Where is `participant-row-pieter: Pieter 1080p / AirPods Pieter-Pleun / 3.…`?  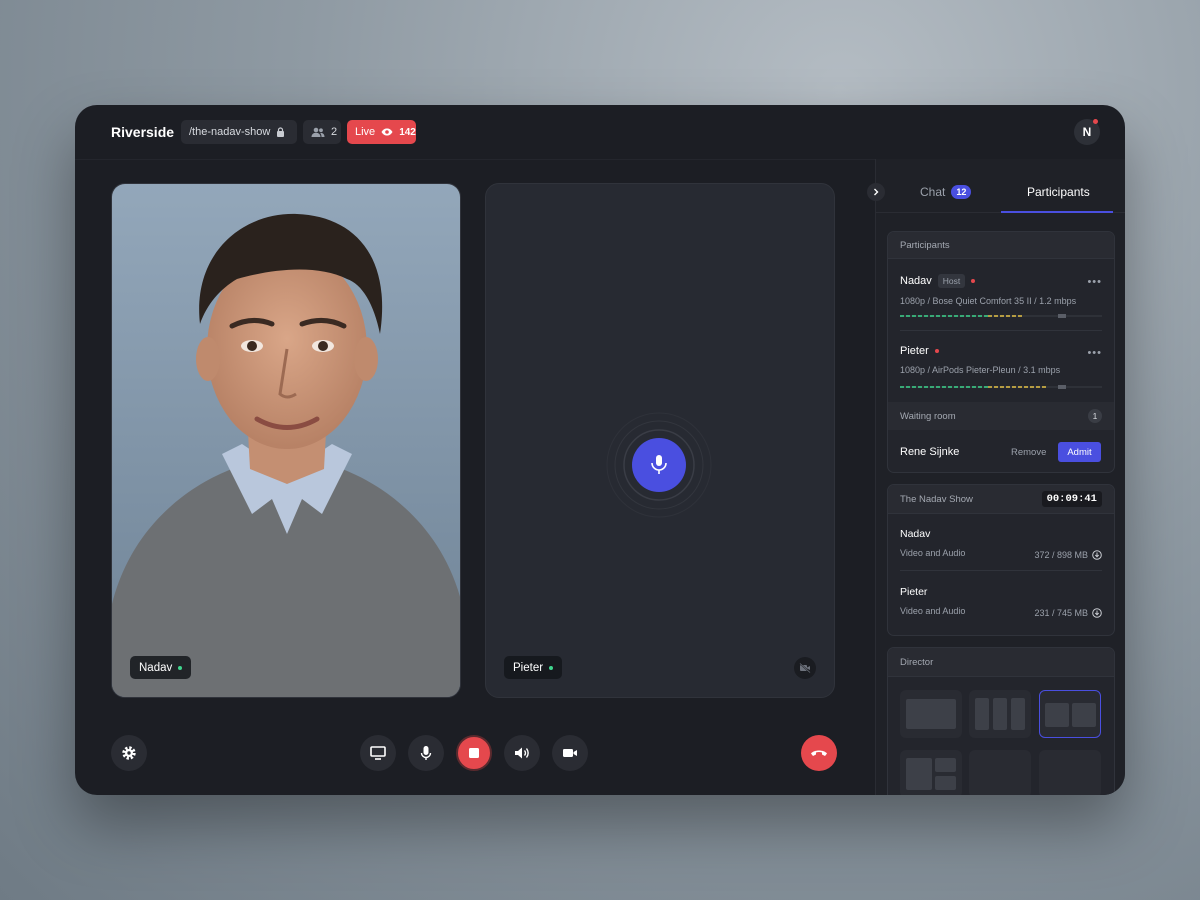 participant-row-pieter: Pieter 1080p / AirPods Pieter-Pleun / 3.… is located at coordinates (1001, 367).